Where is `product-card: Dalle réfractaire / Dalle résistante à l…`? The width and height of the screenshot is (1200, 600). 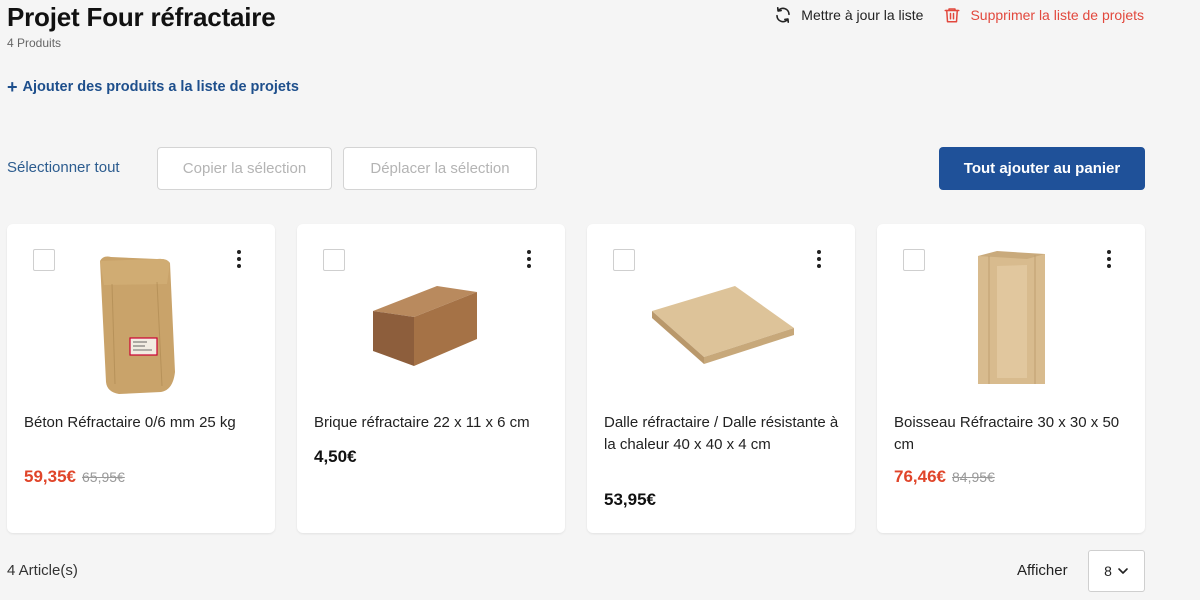 product-card: Dalle réfractaire / Dalle résistante à l… is located at coordinates (721, 378).